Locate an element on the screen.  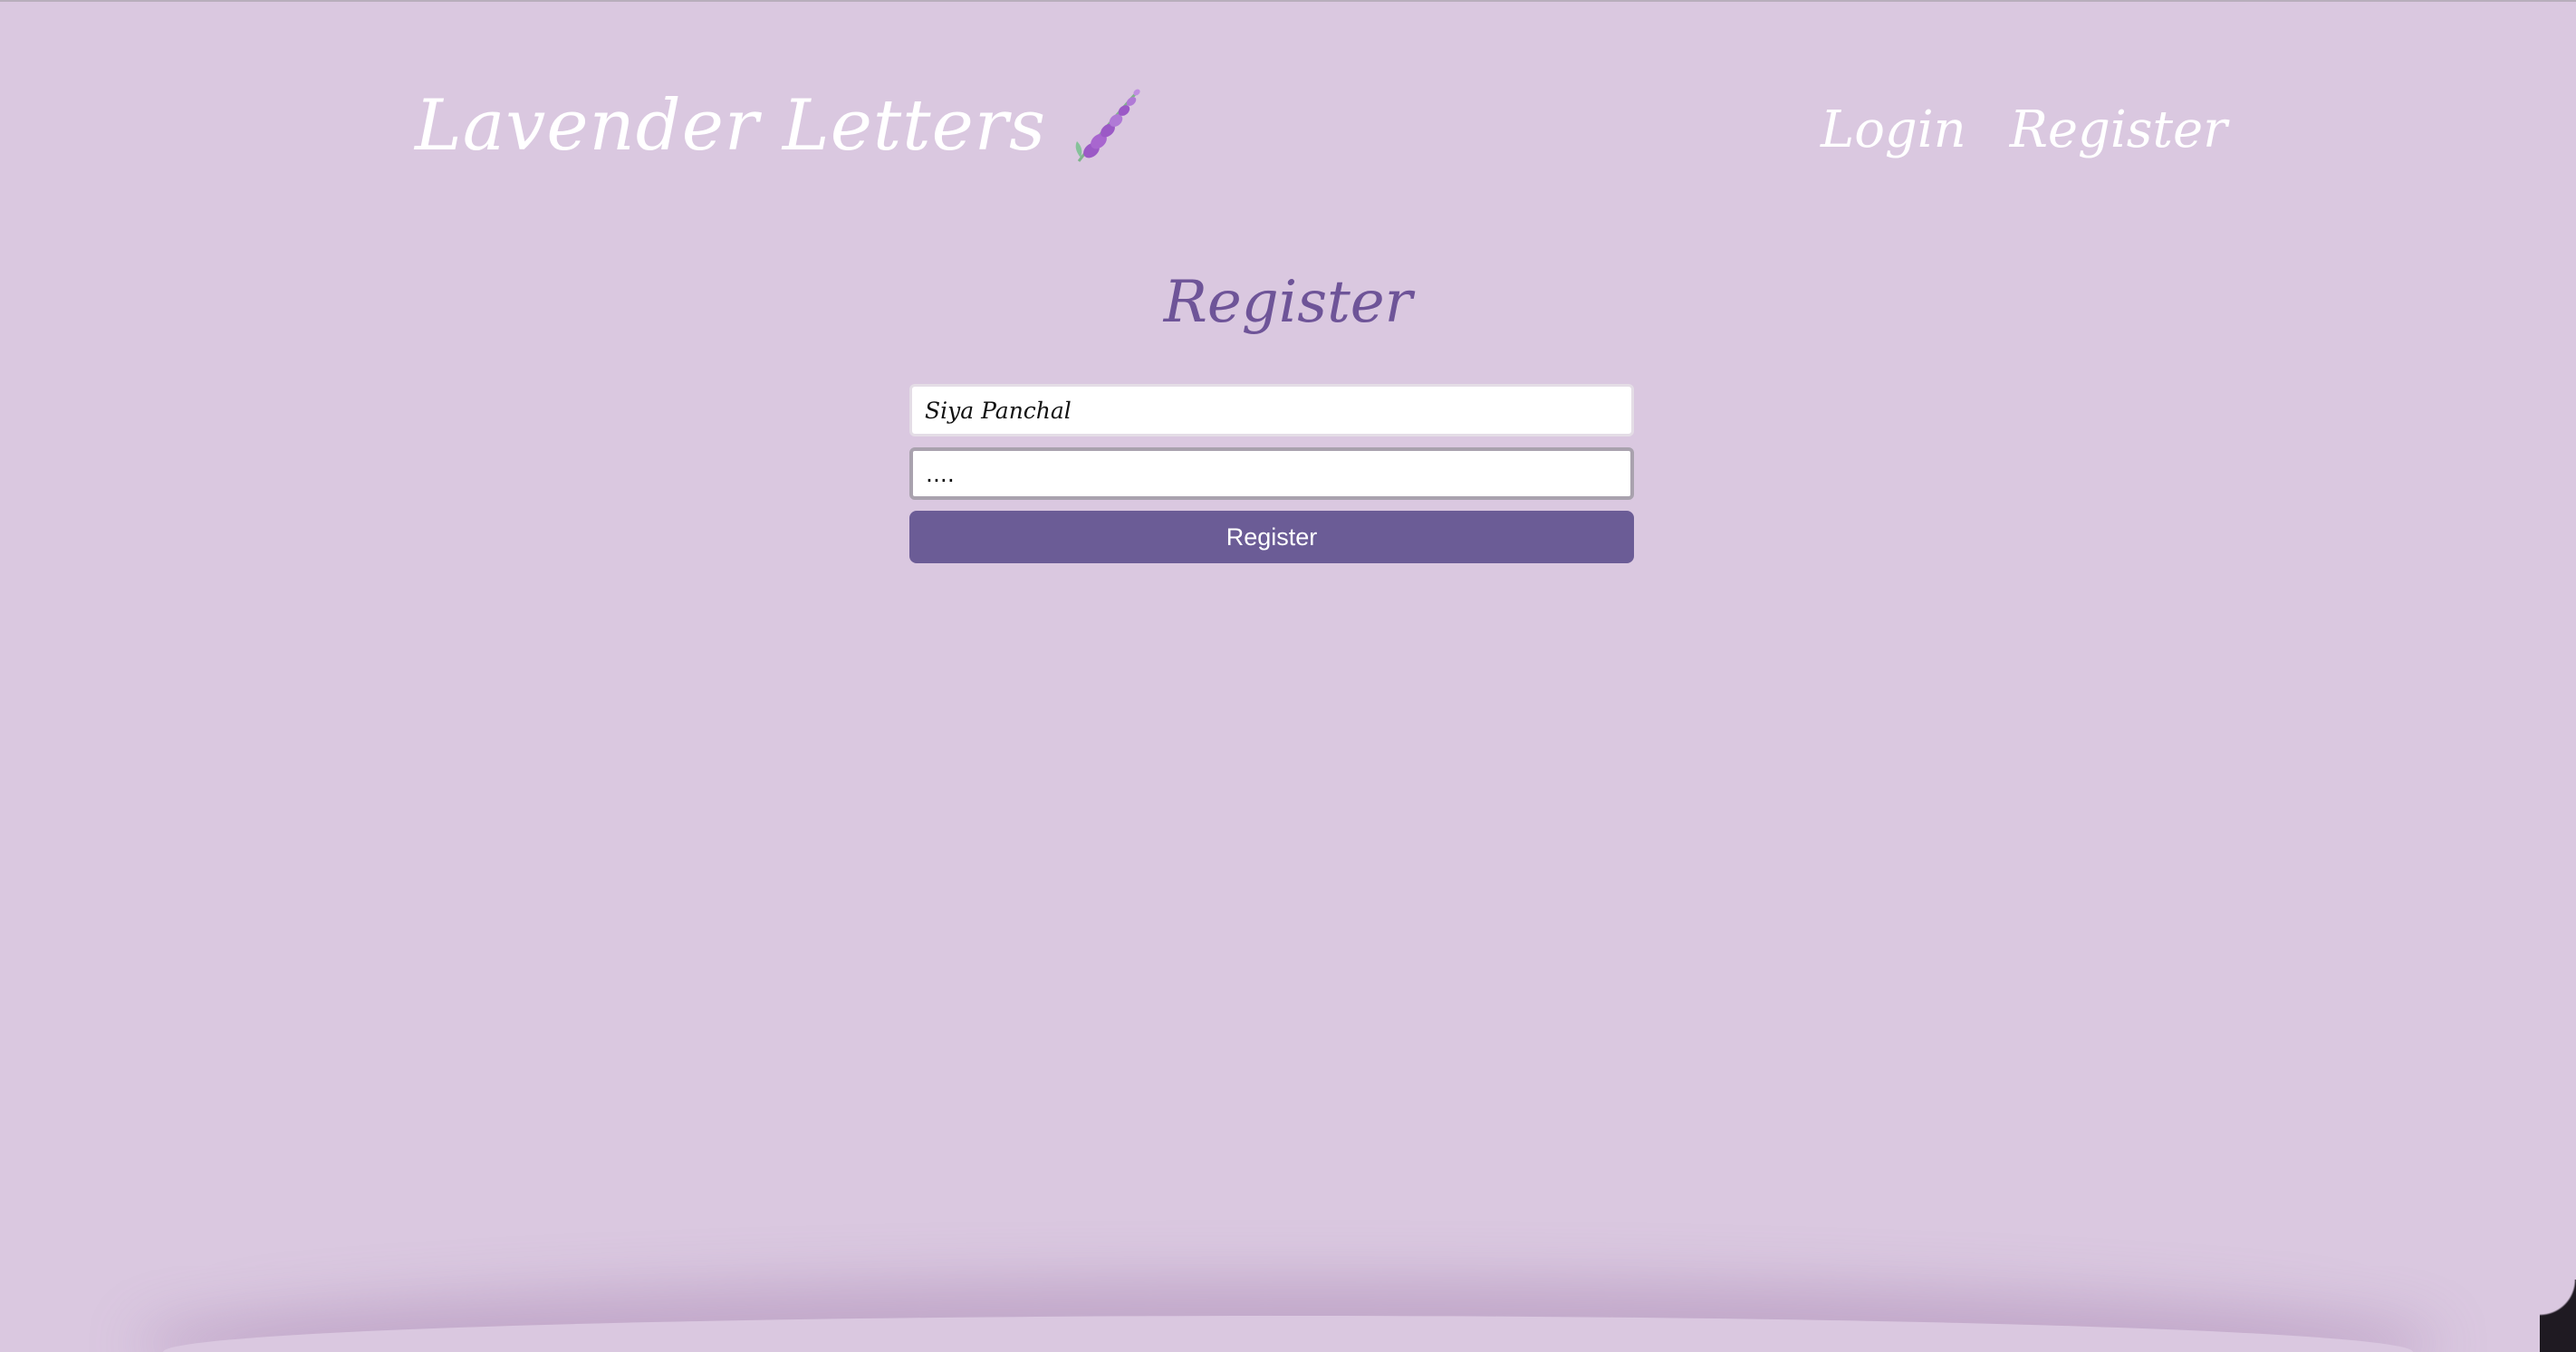
brand: Lavender Letters is located at coordinates (782, 126).